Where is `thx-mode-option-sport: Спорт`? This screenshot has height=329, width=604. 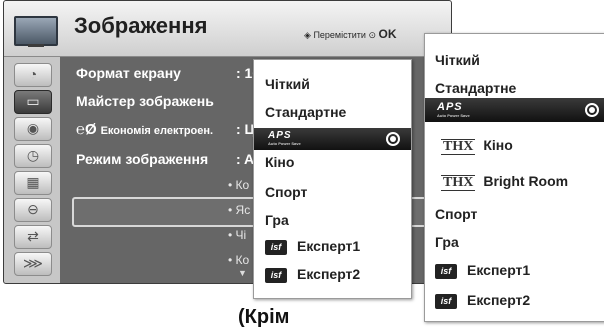
thx-mode-option-sport: Спорт is located at coordinates (514, 217).